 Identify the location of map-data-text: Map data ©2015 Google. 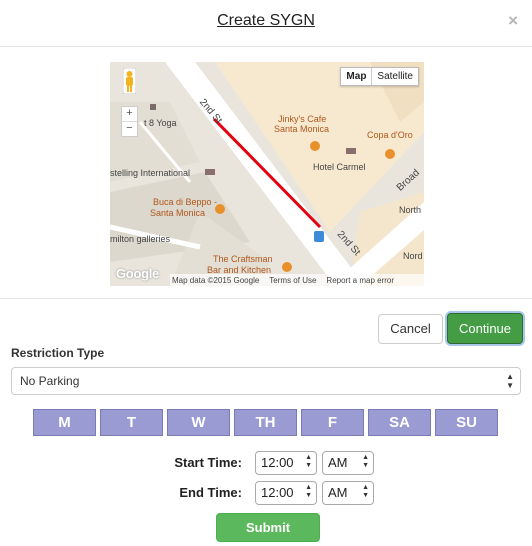
(216, 280).